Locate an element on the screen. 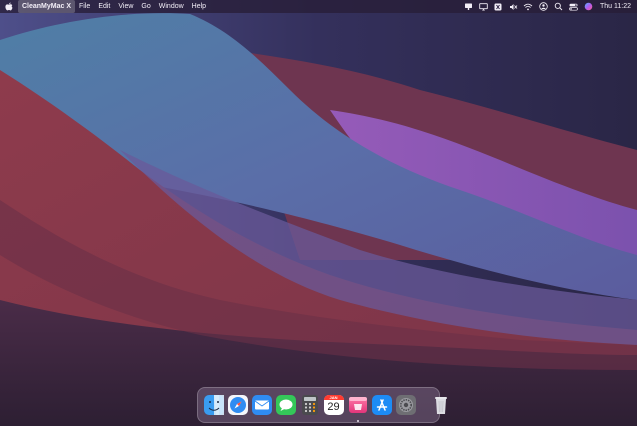  dock-calendar: JAN 29 is located at coordinates (334, 405).